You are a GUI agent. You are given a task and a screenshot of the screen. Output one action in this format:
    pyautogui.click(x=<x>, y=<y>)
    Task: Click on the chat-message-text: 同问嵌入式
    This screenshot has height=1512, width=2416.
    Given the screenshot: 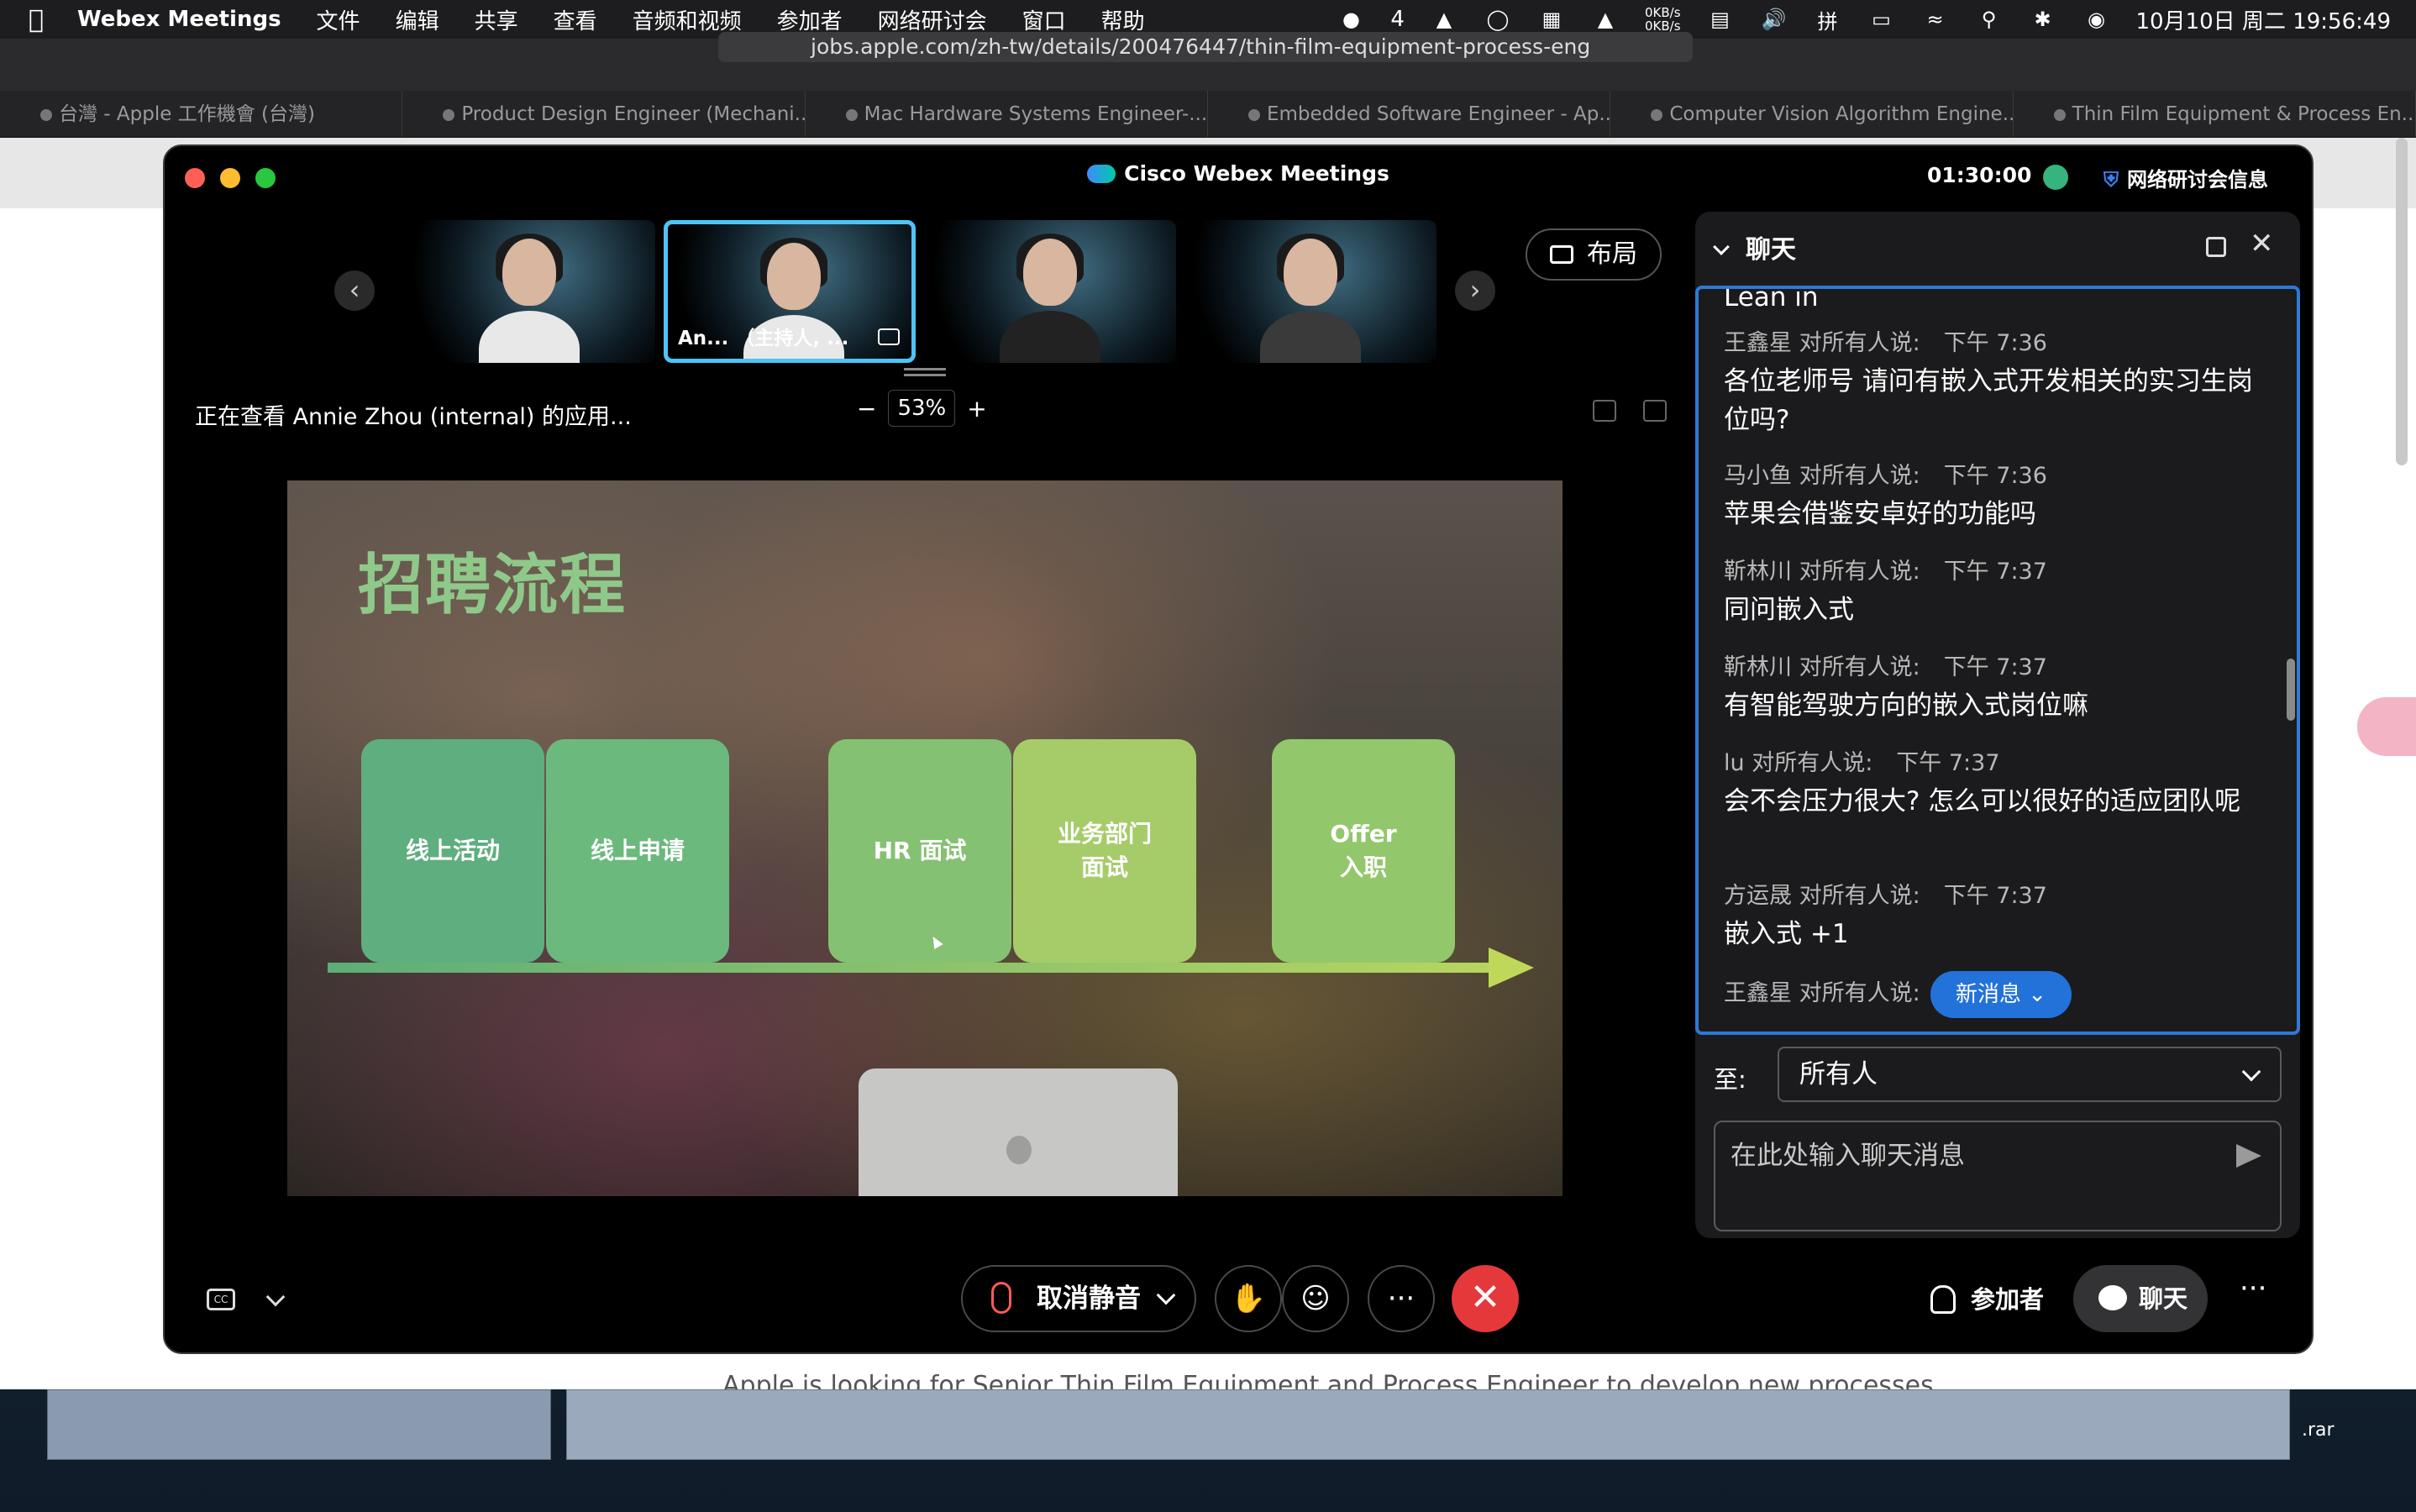 What is the action you would take?
    pyautogui.click(x=1789, y=610)
    